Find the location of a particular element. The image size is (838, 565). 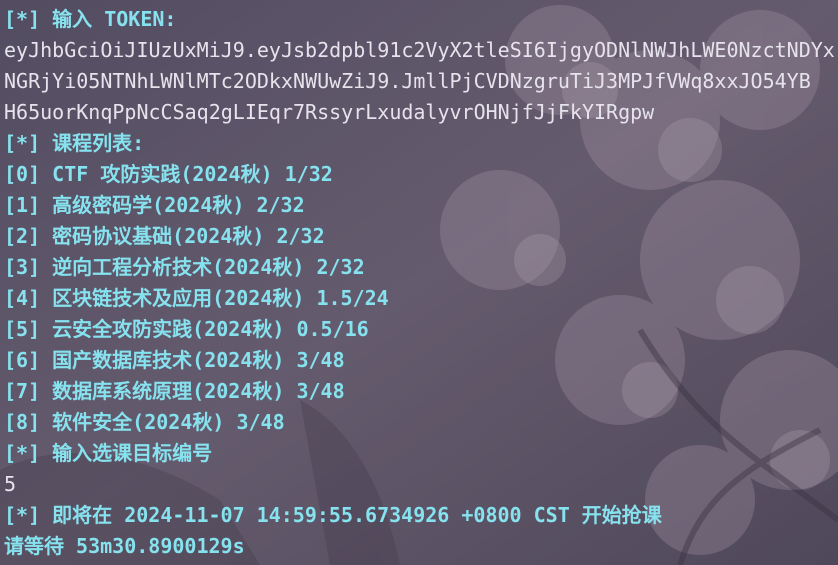

course-text: 数据库系统原理(2024秋) 3/48 is located at coordinates (198, 391).